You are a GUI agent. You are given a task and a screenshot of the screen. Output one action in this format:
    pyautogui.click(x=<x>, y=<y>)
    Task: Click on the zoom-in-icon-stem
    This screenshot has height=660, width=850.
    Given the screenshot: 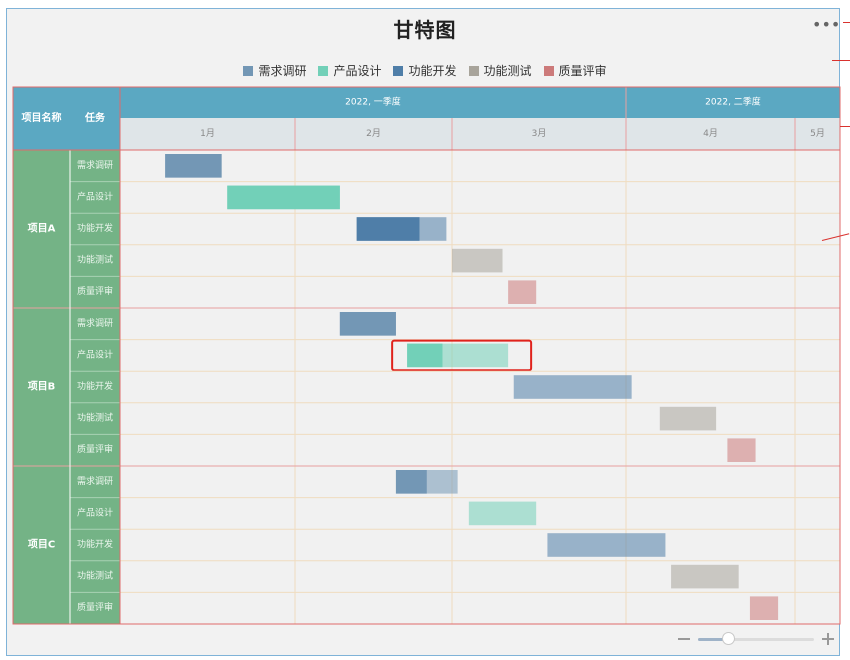 What is the action you would take?
    pyautogui.click(x=828, y=639)
    